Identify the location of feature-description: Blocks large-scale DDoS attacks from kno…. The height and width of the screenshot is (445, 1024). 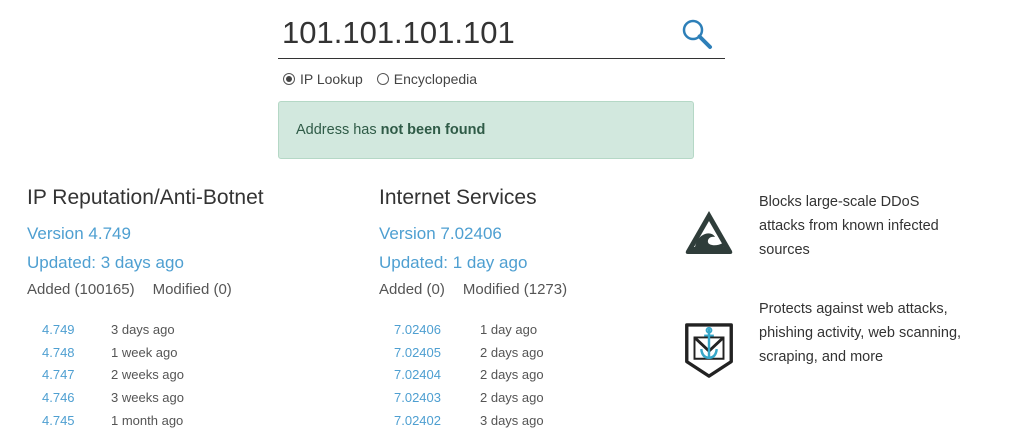
(849, 226).